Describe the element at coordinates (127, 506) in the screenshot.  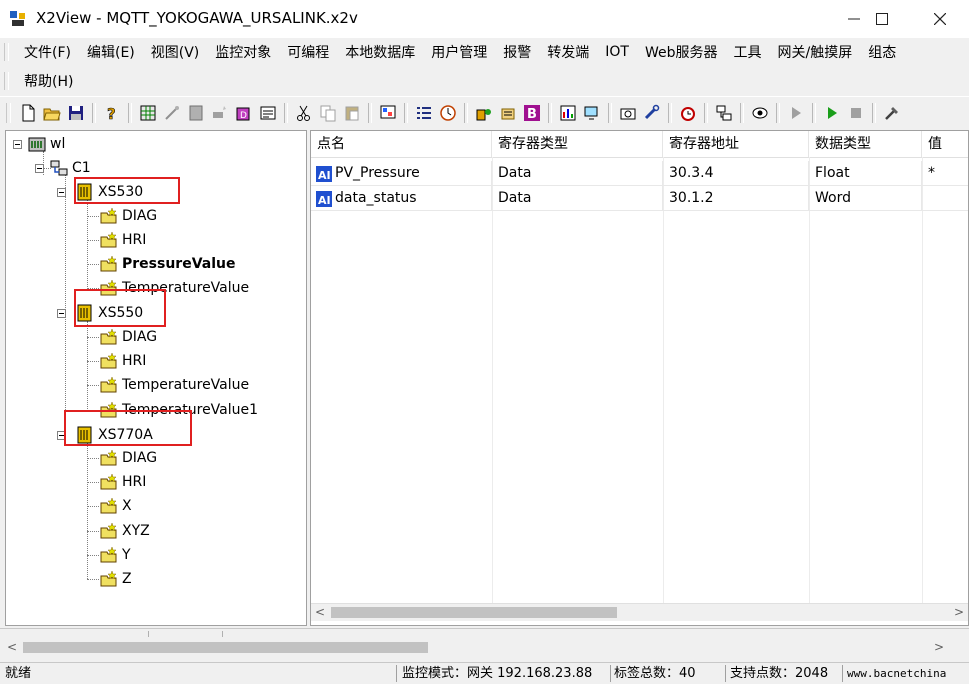
I see `group-label: X` at that location.